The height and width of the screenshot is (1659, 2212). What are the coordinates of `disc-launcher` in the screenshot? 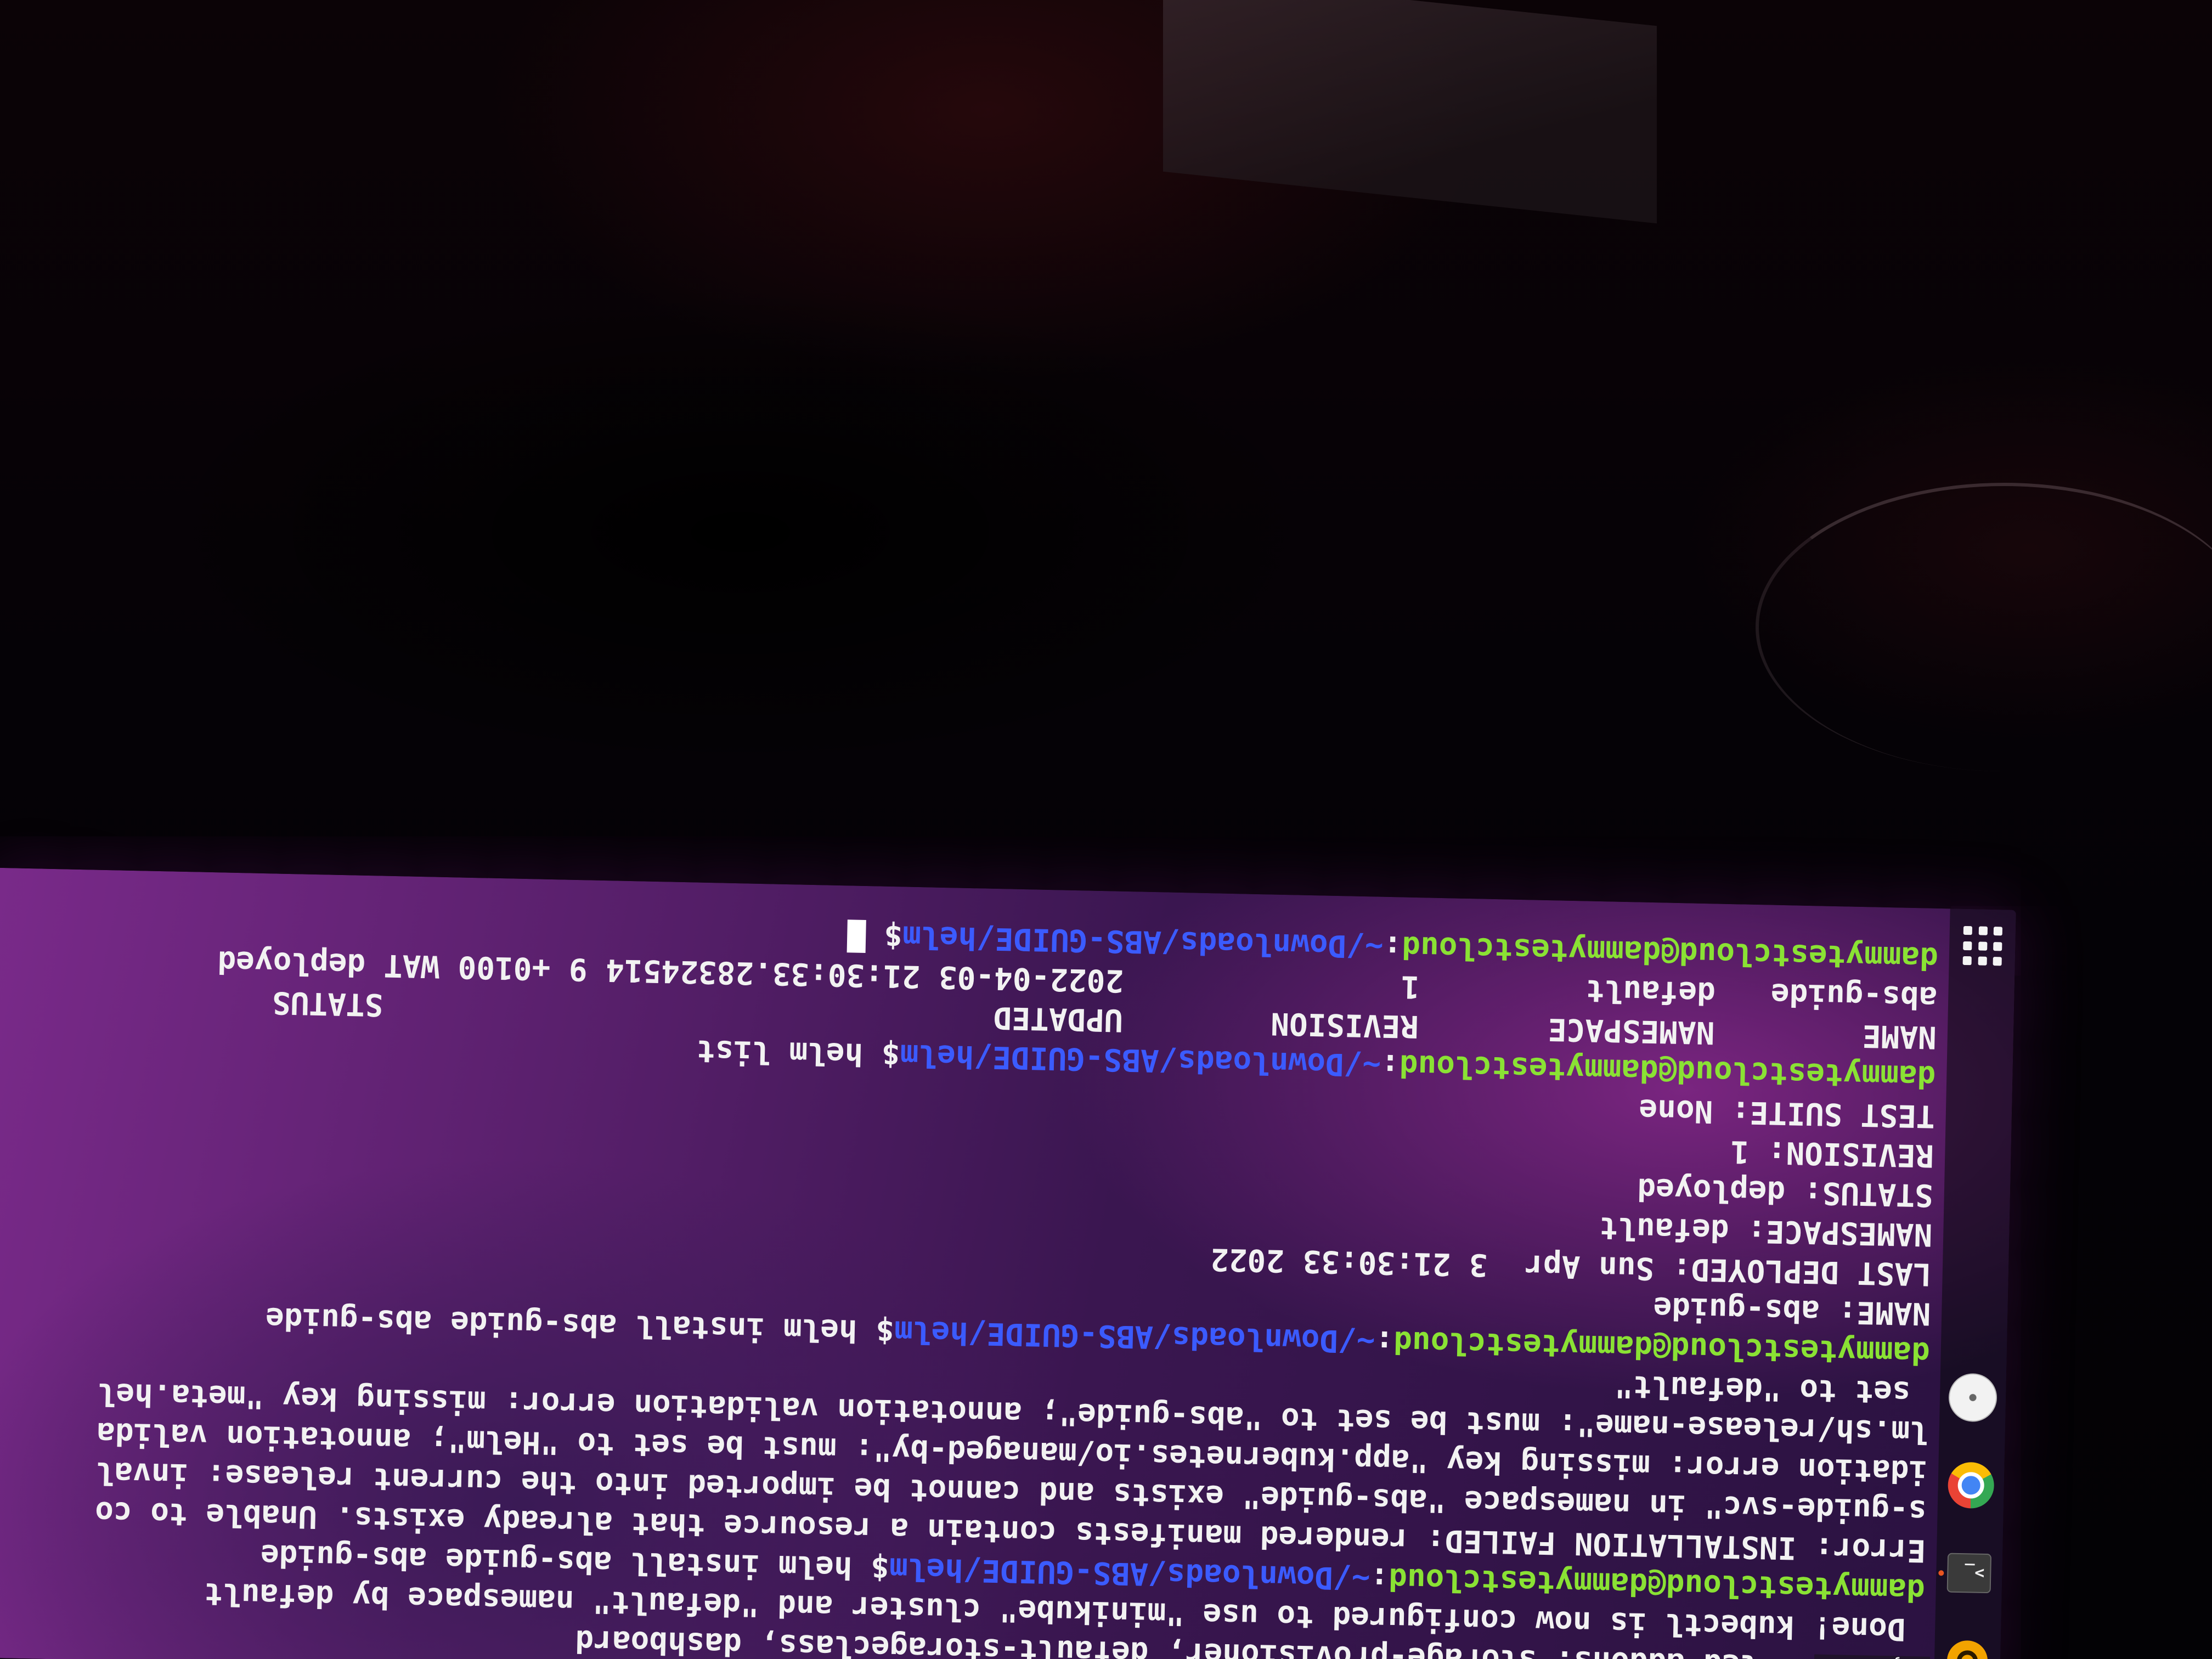 It's located at (1973, 1397).